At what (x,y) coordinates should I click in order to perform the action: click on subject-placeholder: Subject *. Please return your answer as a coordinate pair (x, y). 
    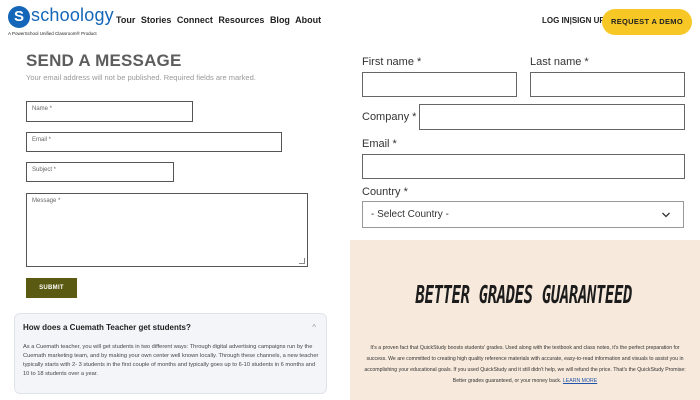
    Looking at the image, I should click on (44, 170).